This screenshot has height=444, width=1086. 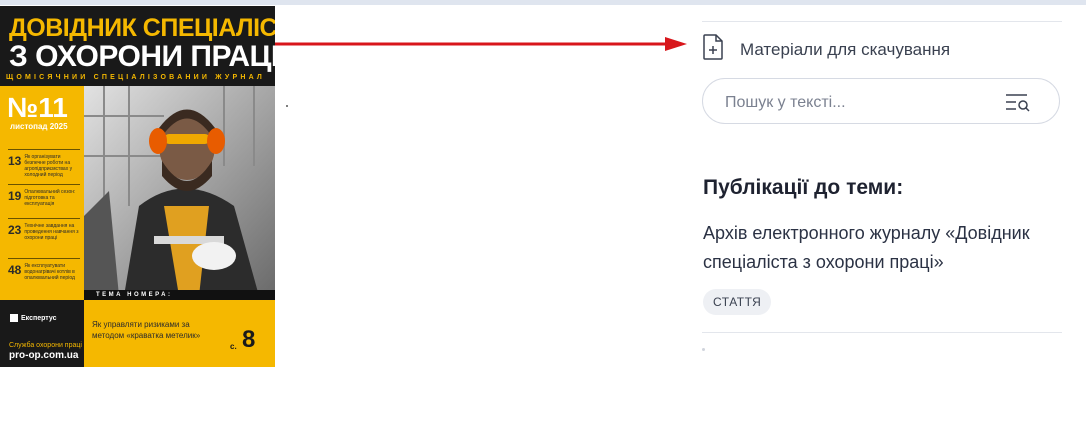 What do you see at coordinates (845, 49) in the screenshot?
I see `download-materials-label: Матеріали для скачування` at bounding box center [845, 49].